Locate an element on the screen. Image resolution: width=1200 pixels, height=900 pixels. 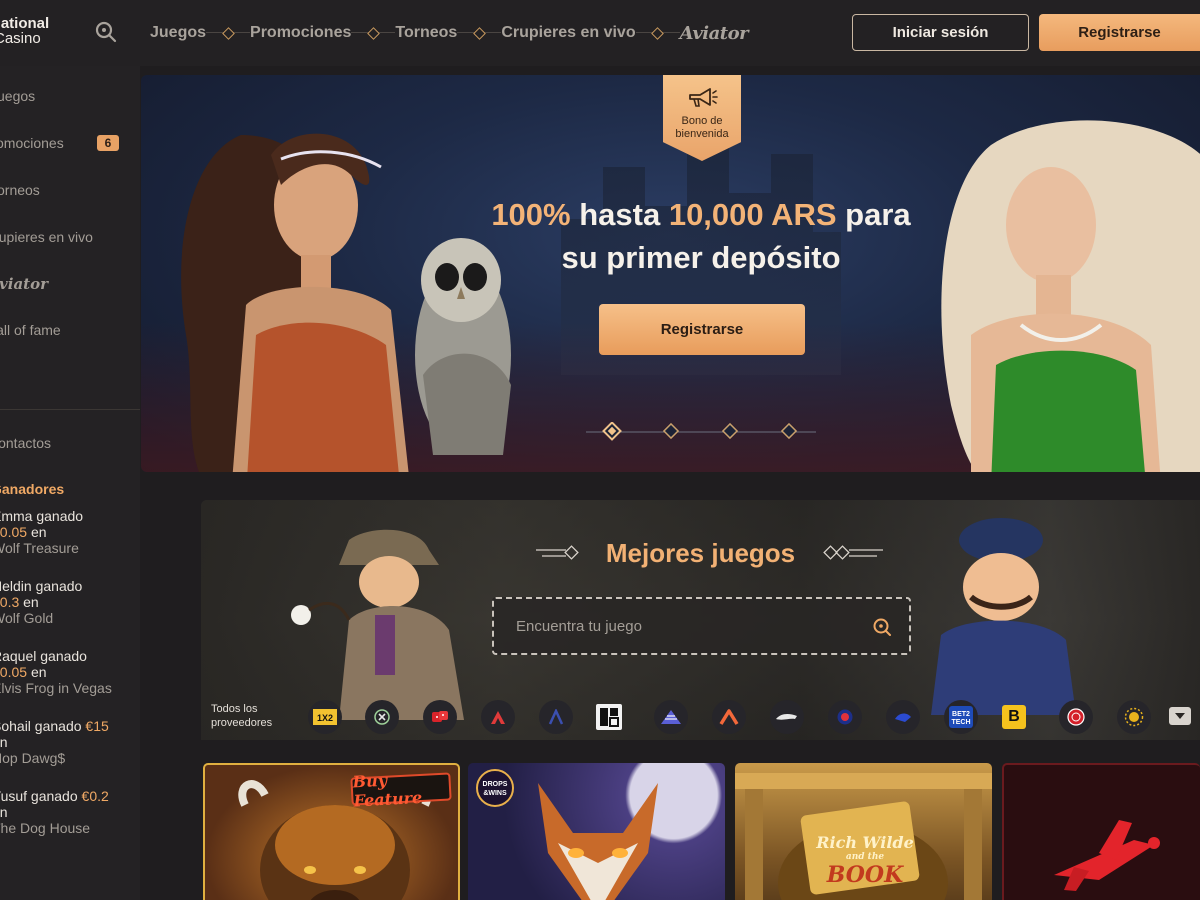
providers-expand-button is located at coordinates (1180, 716).